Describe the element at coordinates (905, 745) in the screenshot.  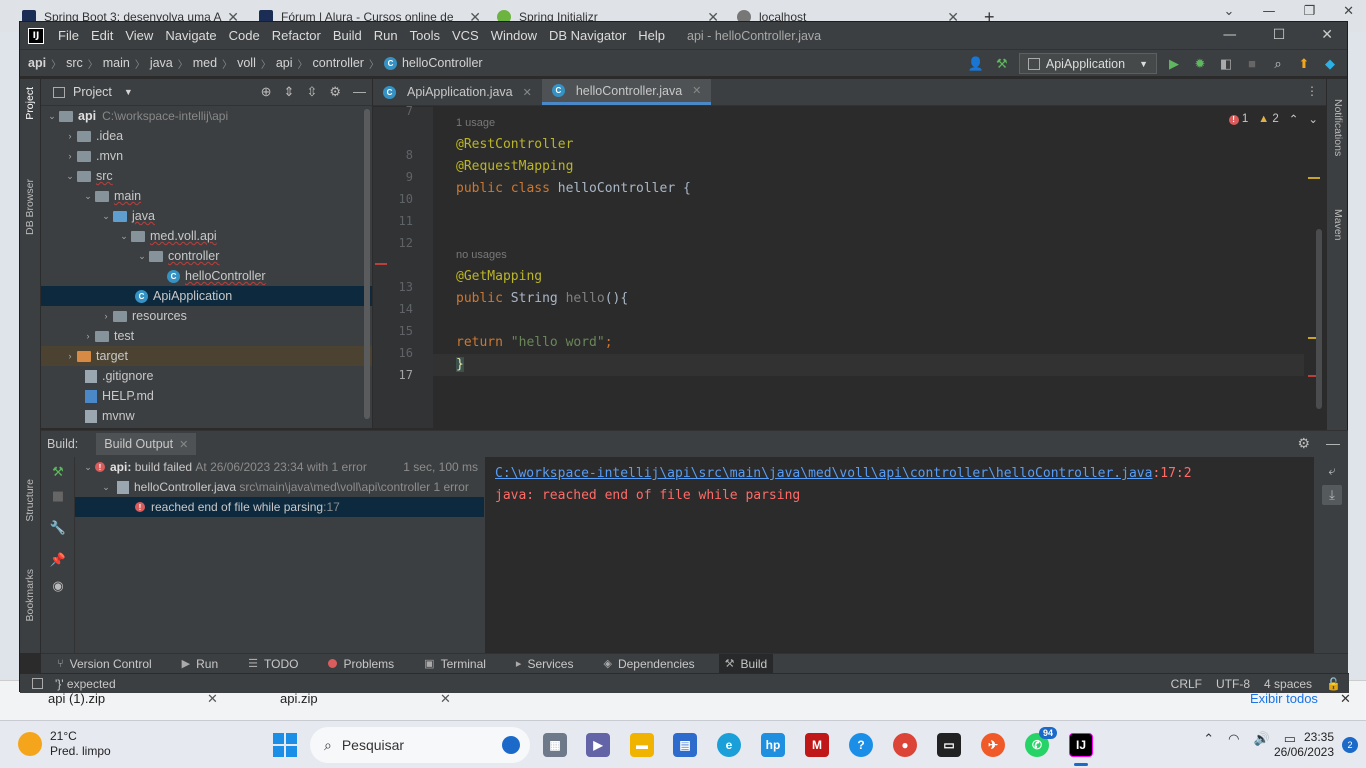
I see `chrome-icon: ●` at that location.